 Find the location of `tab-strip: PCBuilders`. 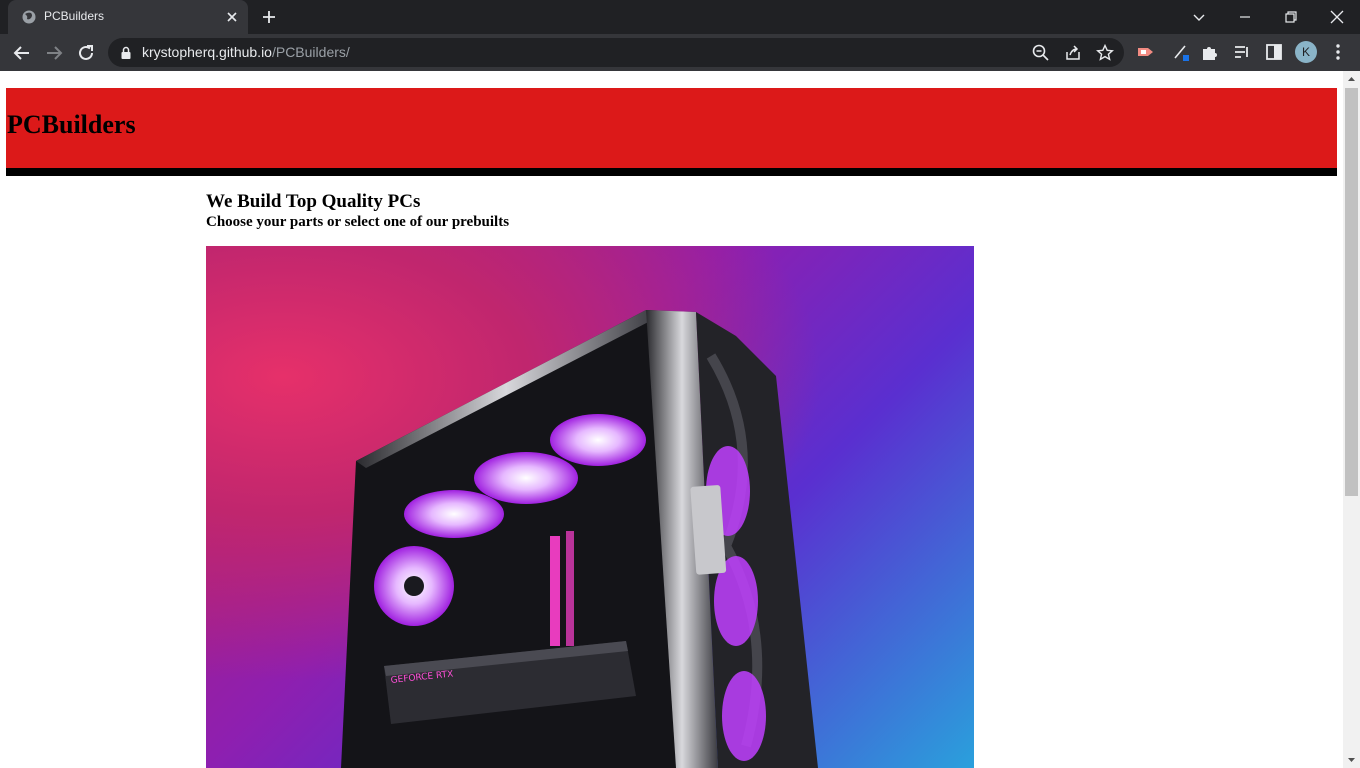

tab-strip: PCBuilders is located at coordinates (680, 17).